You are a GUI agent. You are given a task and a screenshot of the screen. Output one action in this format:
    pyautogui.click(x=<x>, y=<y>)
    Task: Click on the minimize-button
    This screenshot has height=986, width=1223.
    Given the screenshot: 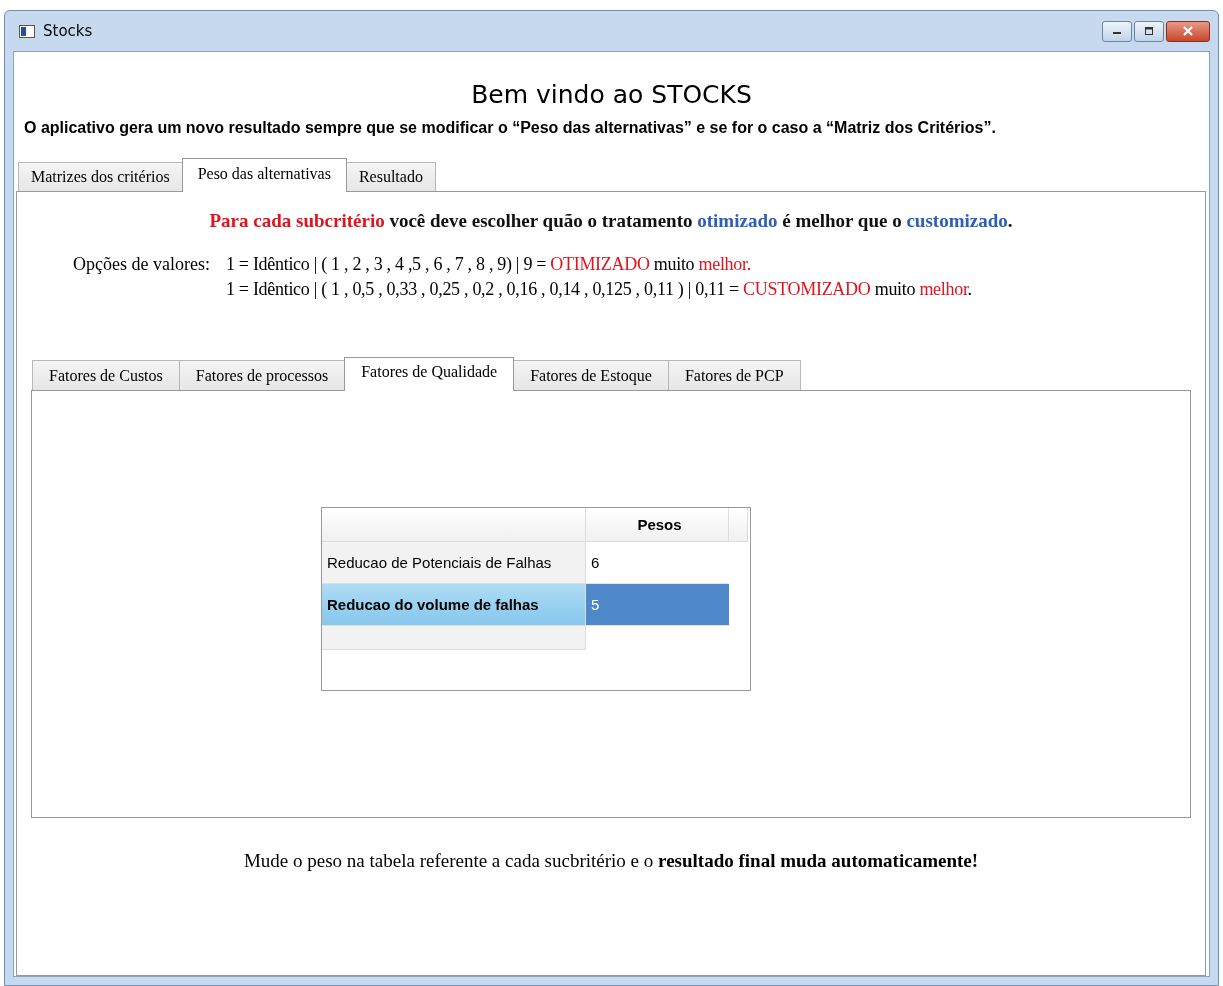 What is the action you would take?
    pyautogui.click(x=1117, y=31)
    